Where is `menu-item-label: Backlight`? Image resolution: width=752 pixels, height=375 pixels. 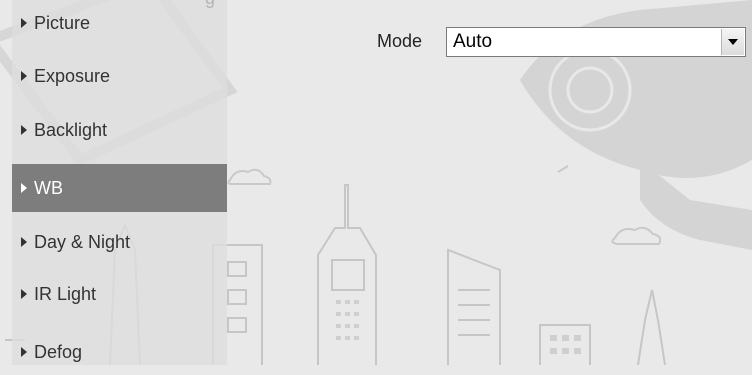
menu-item-label: Backlight is located at coordinates (71, 129).